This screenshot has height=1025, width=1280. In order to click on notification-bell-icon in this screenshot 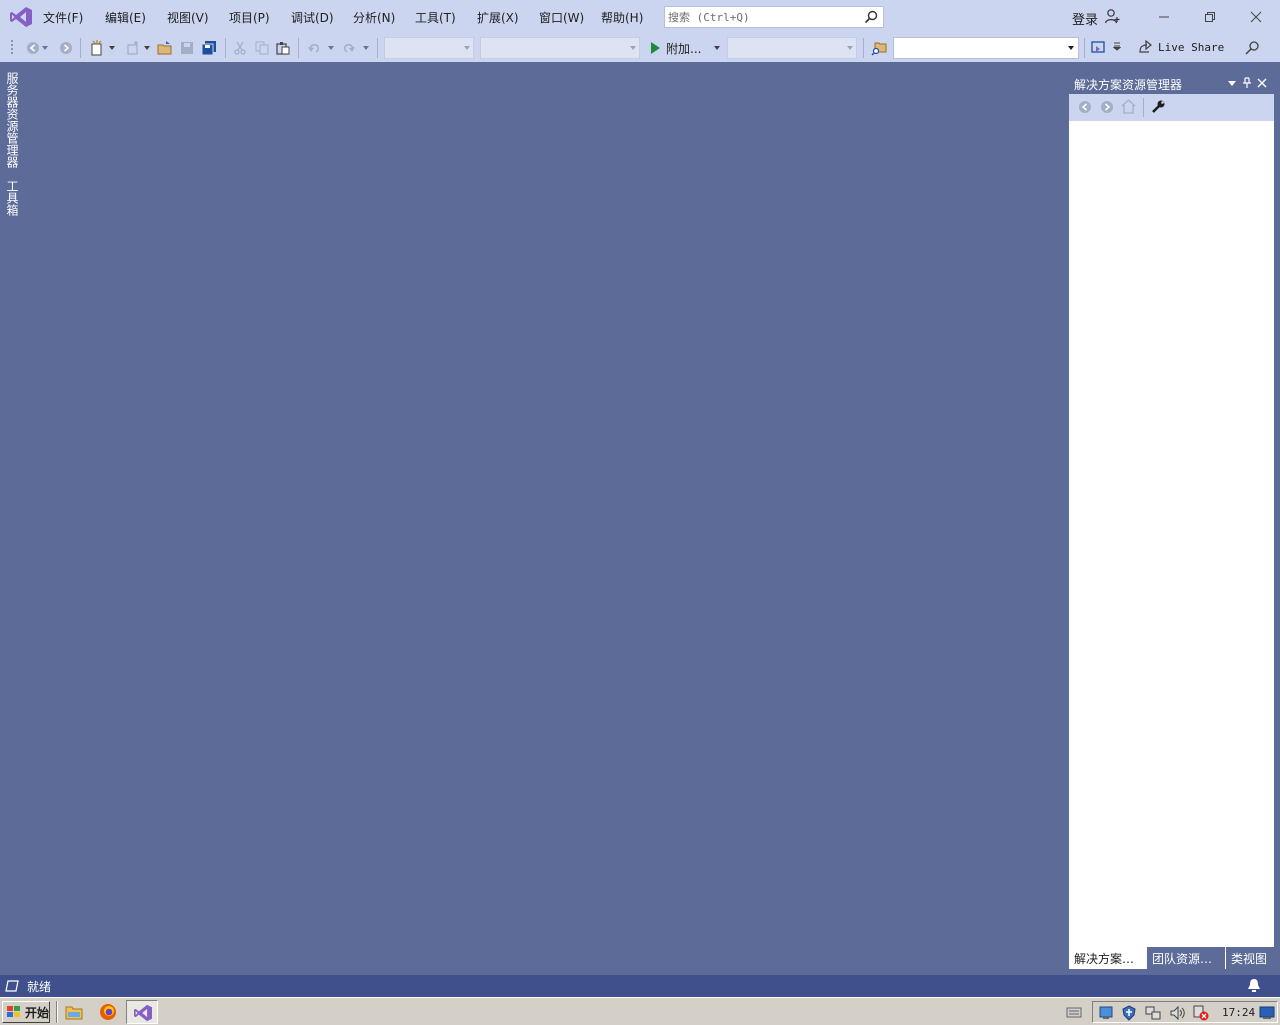, I will do `click(1254, 985)`.